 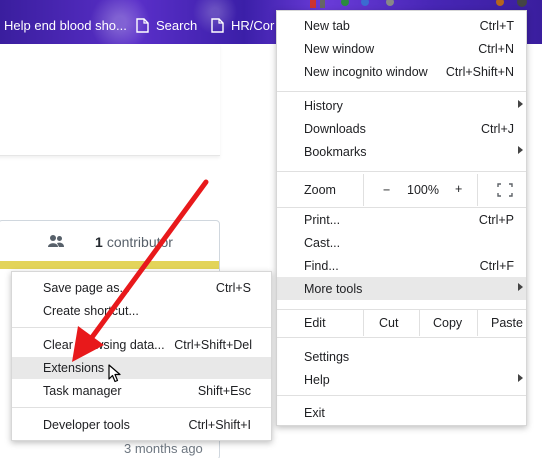 What do you see at coordinates (366, 71) in the screenshot?
I see `menu-label: New incognito window` at bounding box center [366, 71].